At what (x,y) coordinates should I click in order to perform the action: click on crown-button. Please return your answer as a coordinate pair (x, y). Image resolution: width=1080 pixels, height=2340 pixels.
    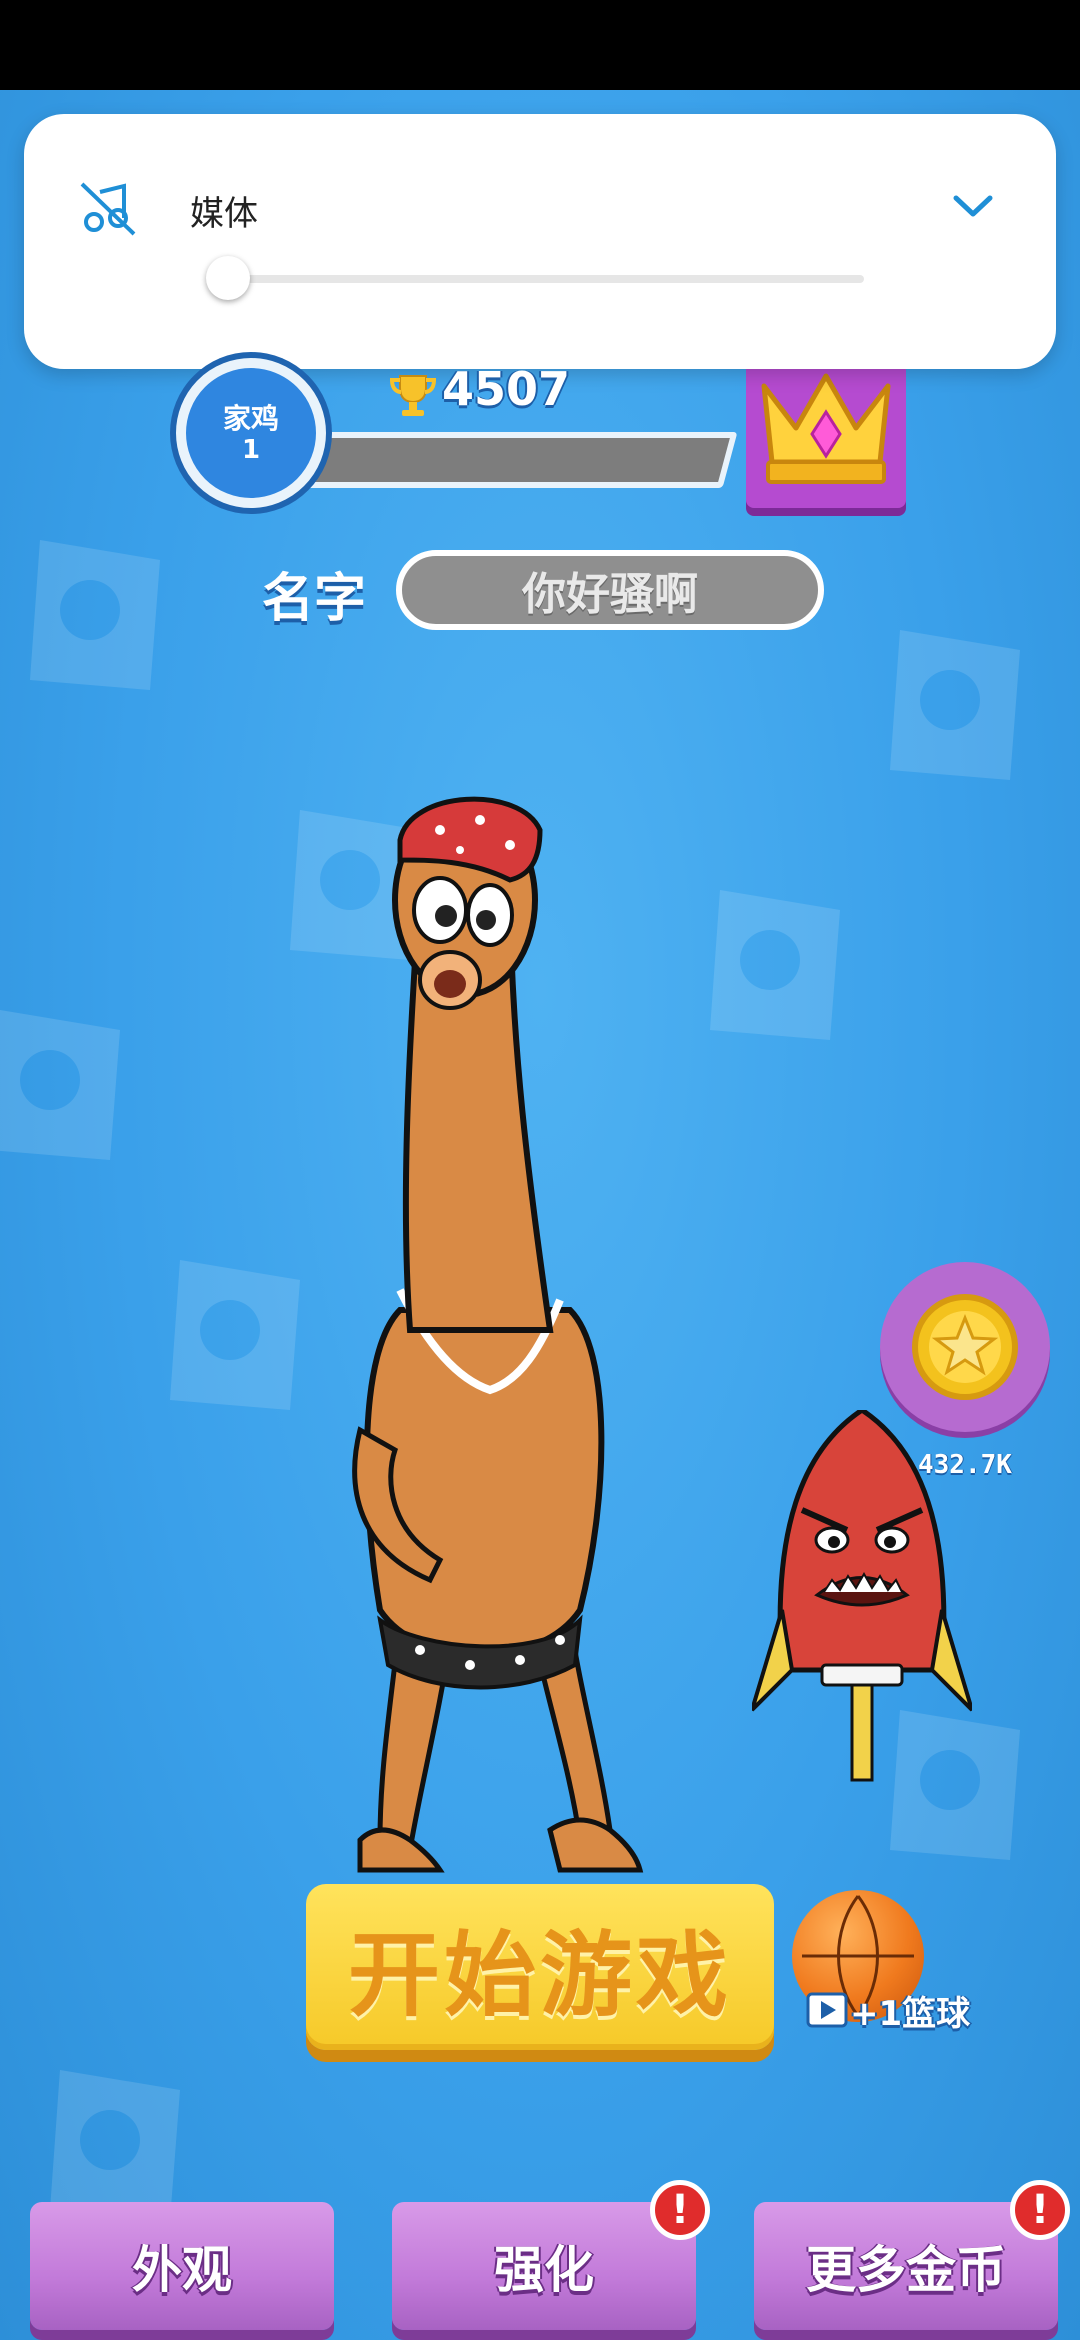
    Looking at the image, I should click on (826, 433).